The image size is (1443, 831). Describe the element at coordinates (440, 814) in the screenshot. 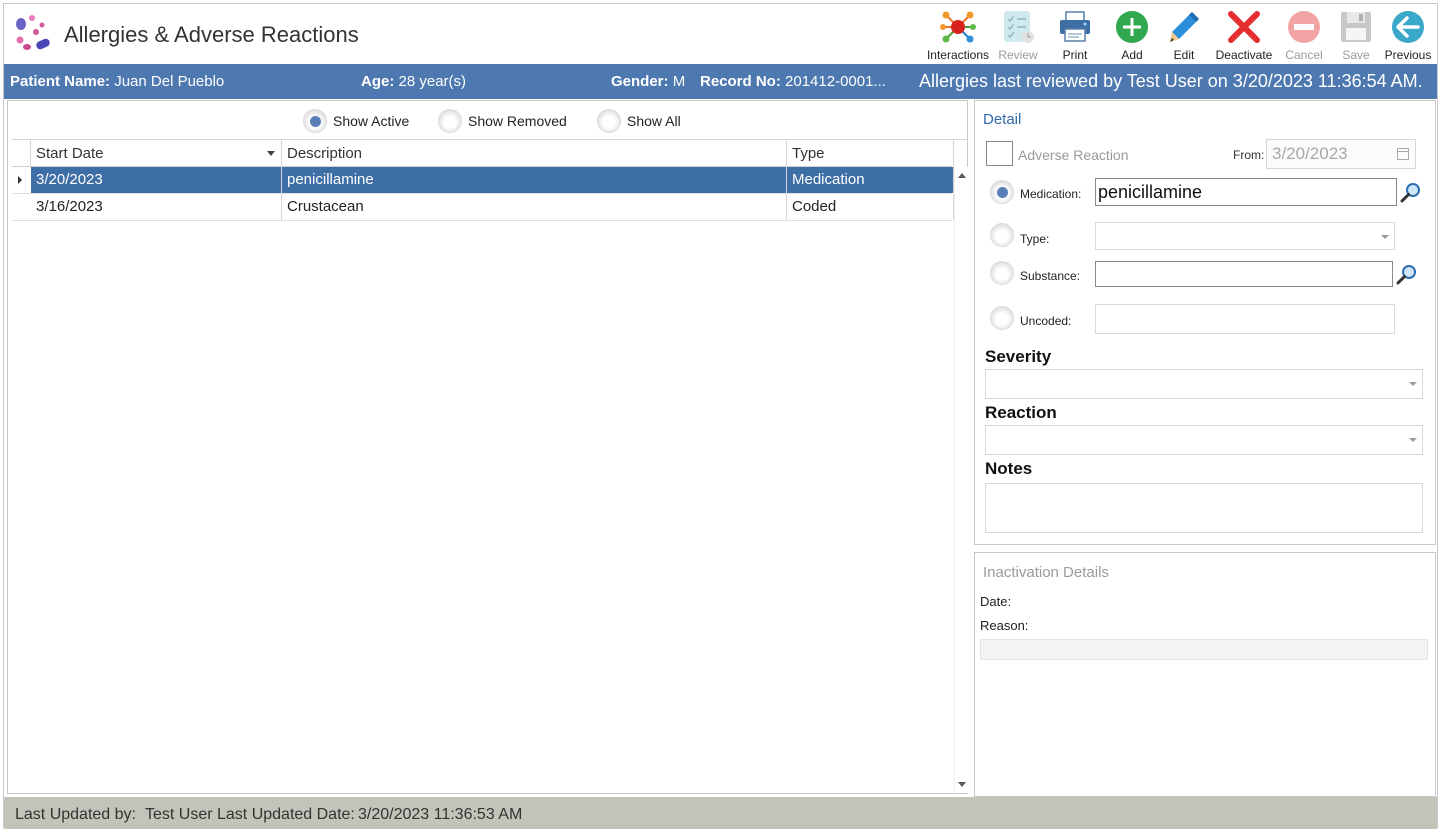

I see `last-updated-date-value: 3/20/2023 11:36:53 AM` at that location.